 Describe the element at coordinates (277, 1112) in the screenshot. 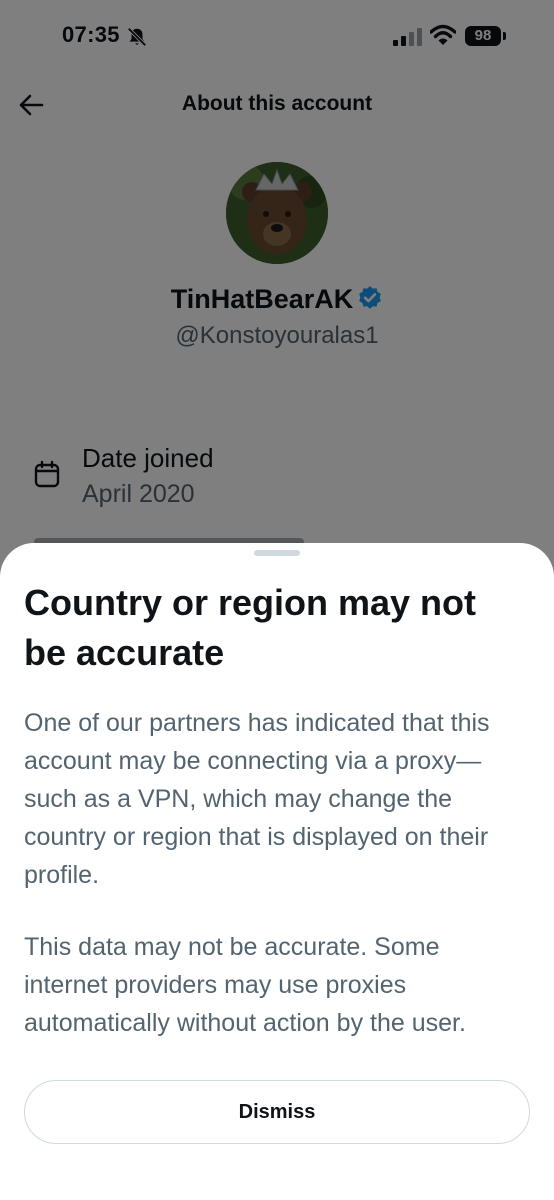

I see `dismiss-button: Dismiss` at that location.